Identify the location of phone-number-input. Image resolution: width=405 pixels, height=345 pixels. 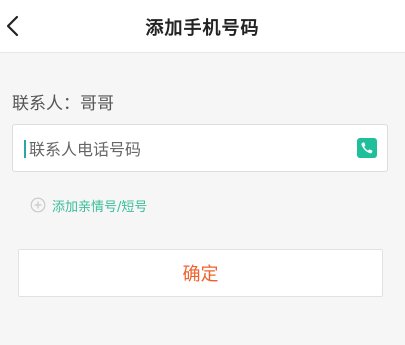
(189, 149).